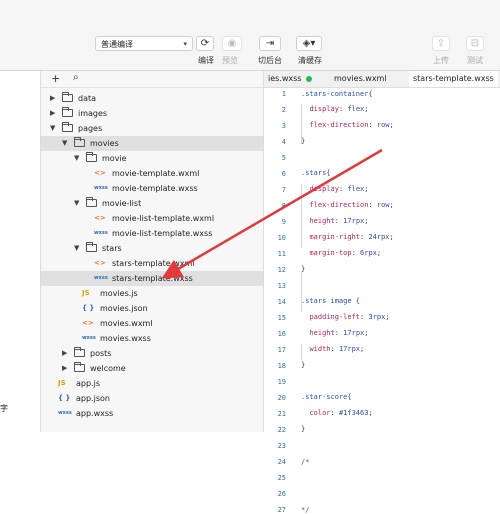 This screenshot has height=514, width=500. What do you see at coordinates (152, 203) in the screenshot?
I see `tree-folder: ▼ movie-list` at bounding box center [152, 203].